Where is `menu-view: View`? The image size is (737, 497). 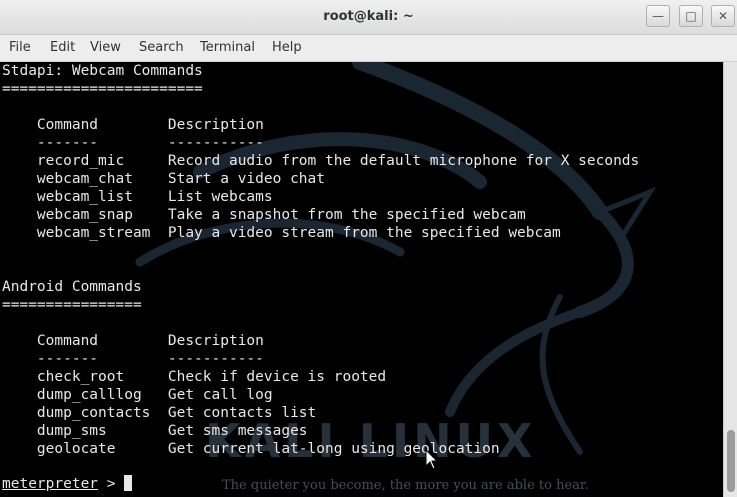
menu-view: View is located at coordinates (105, 47).